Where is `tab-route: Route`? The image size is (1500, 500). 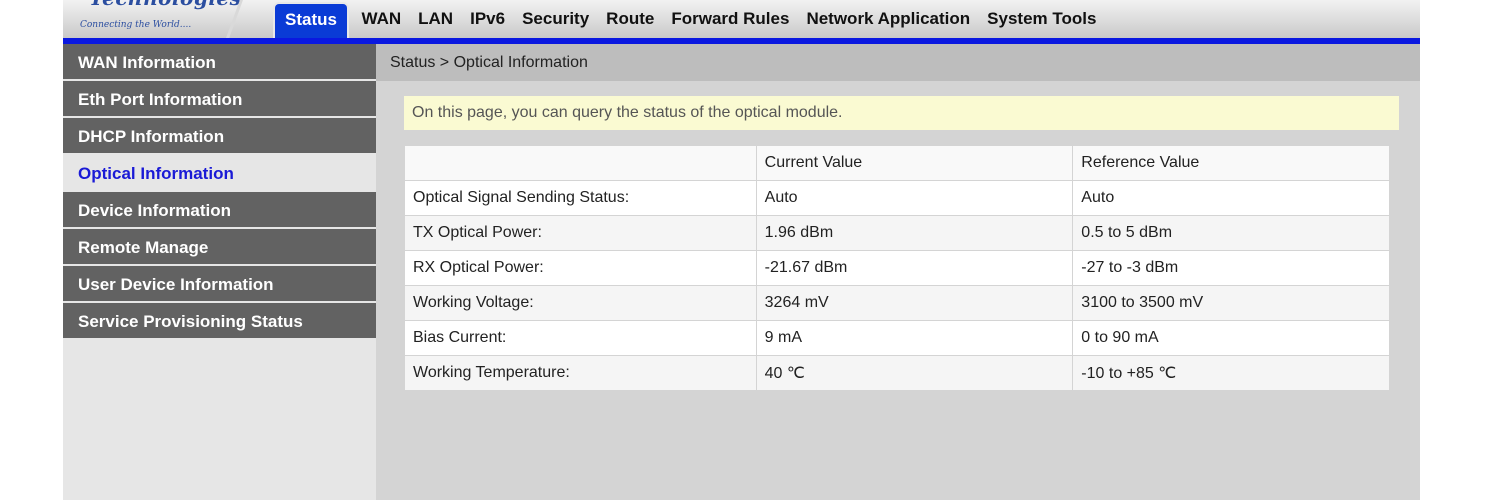 tab-route: Route is located at coordinates (630, 19).